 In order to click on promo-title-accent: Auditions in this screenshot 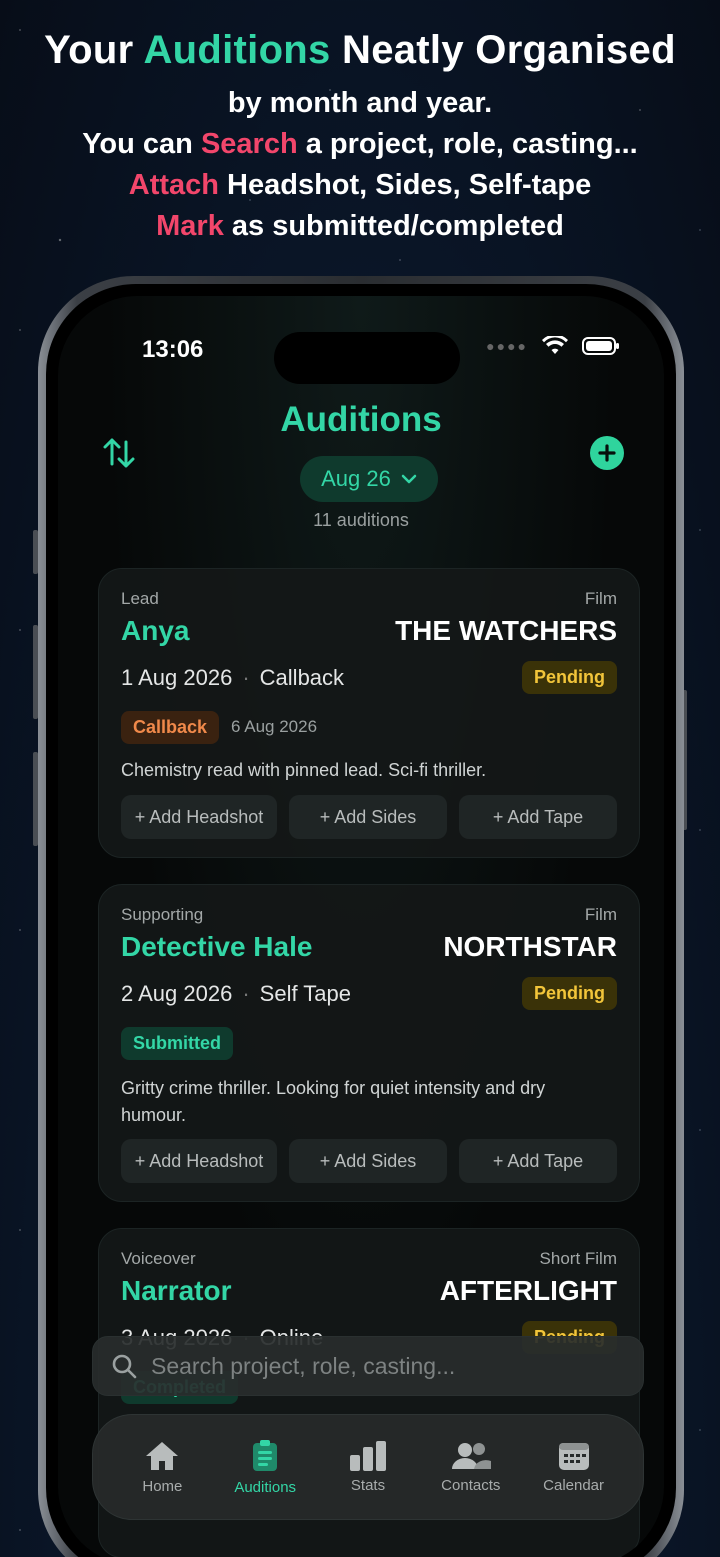, I will do `click(237, 50)`.